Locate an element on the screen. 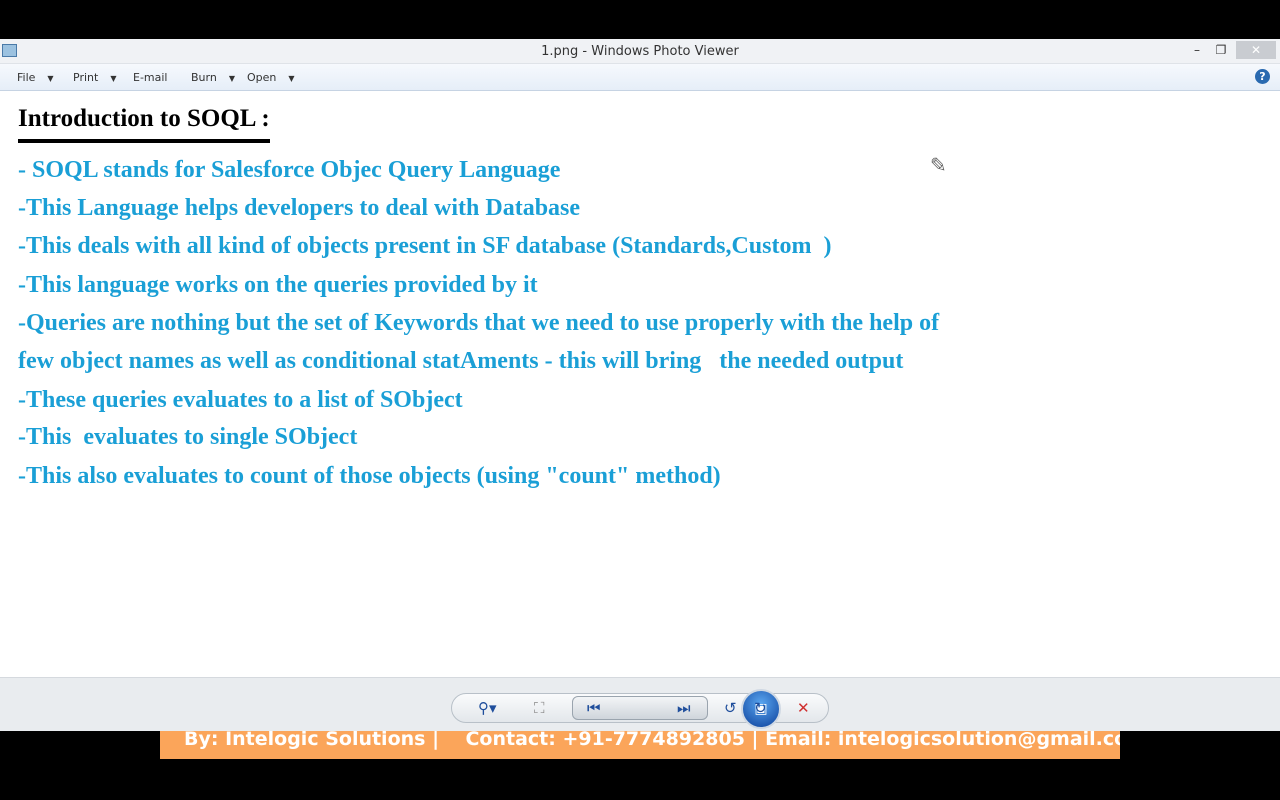  menu-open: Open ▼ is located at coordinates (271, 77).